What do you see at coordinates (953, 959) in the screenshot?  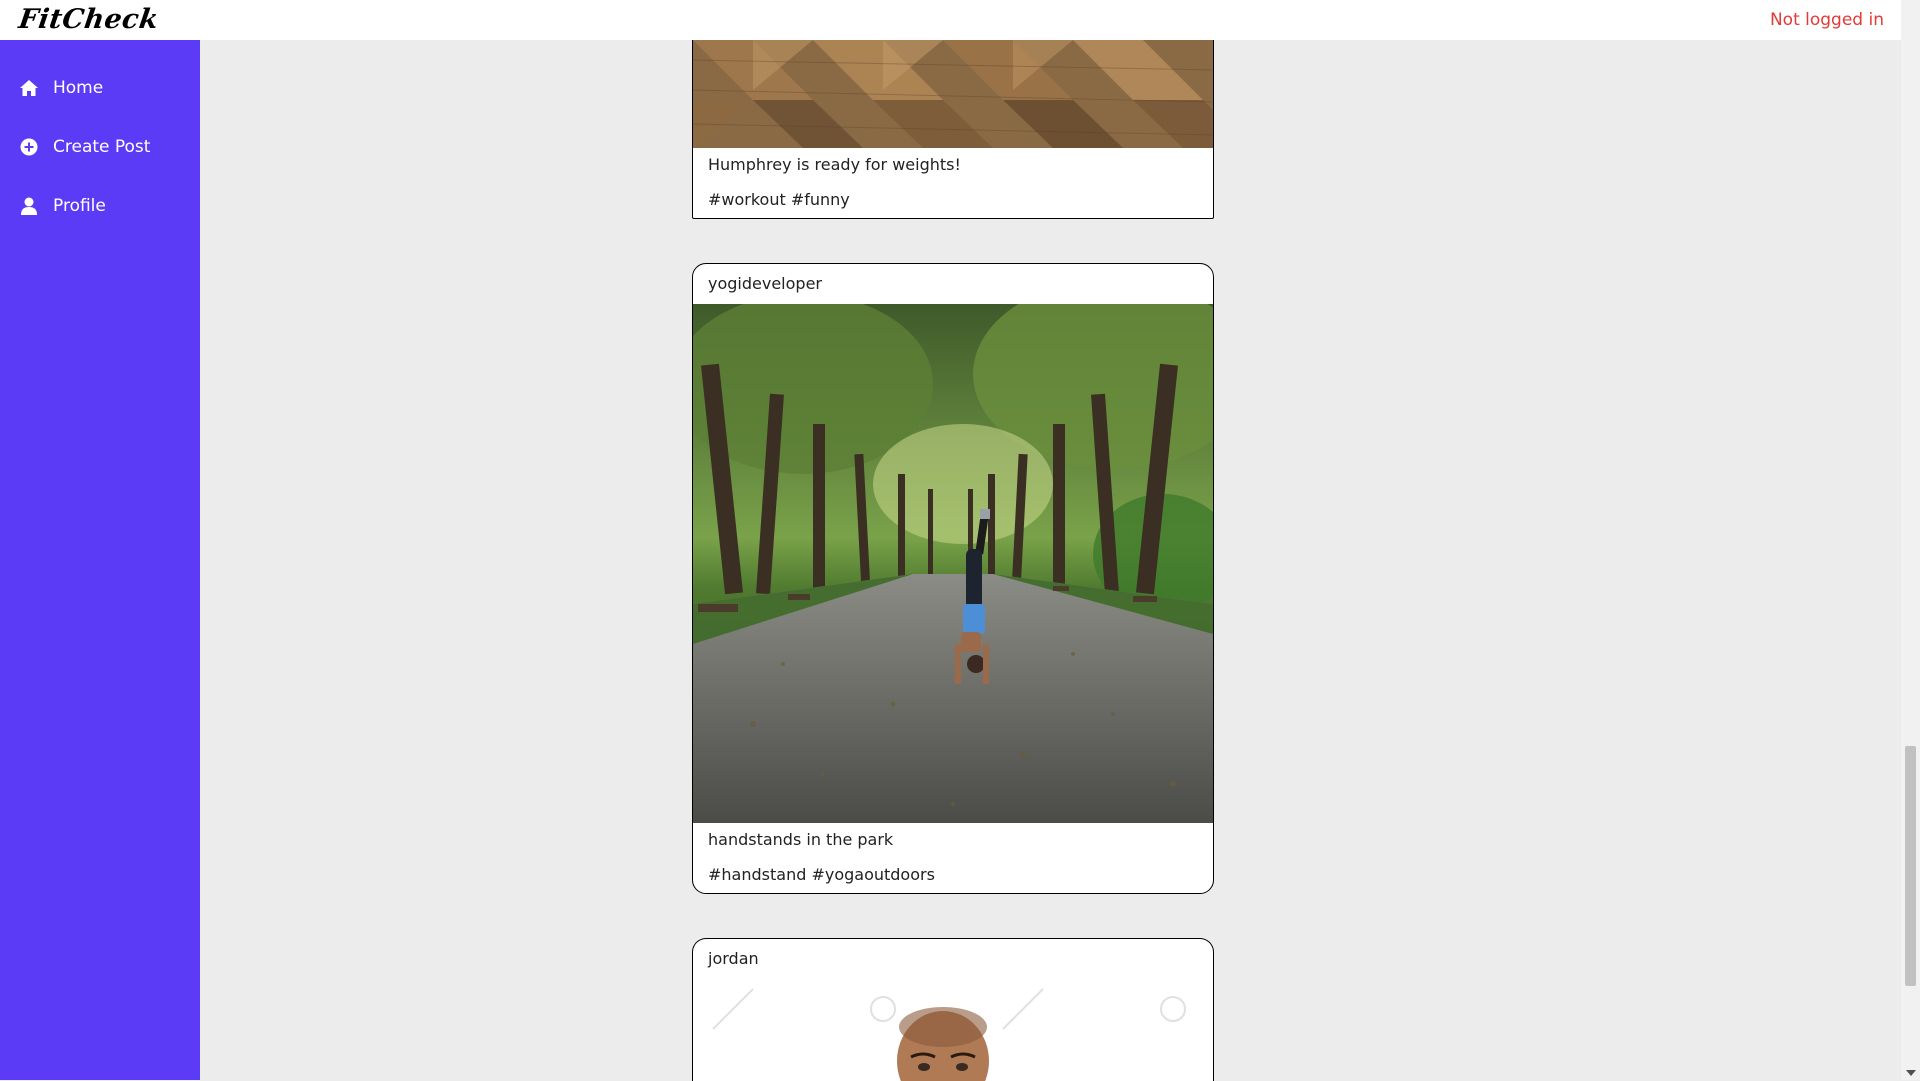 I see `post-username: jordan` at bounding box center [953, 959].